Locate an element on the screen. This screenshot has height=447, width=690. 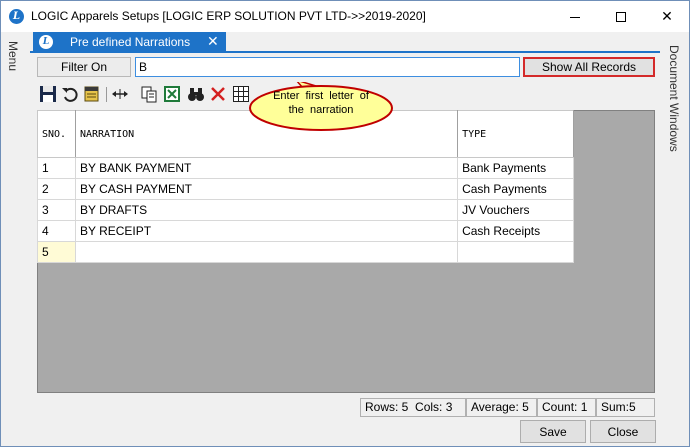
cell-type is located at coordinates (515, 252).